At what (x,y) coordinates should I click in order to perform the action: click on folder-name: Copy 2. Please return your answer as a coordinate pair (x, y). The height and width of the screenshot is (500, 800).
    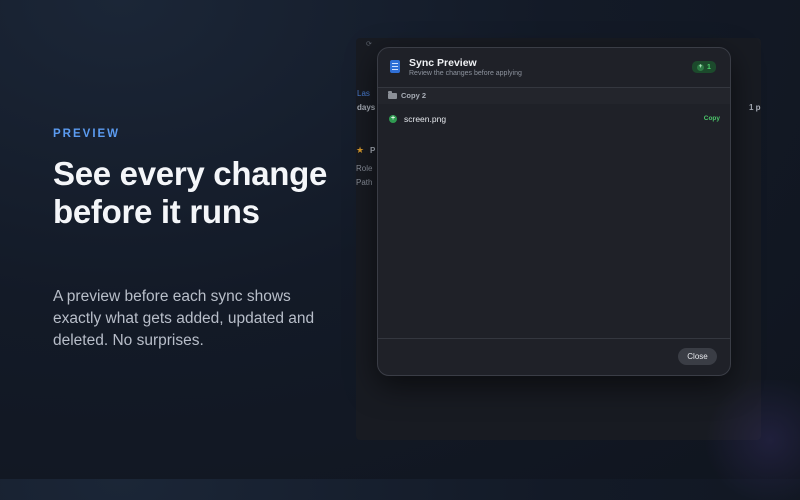
    Looking at the image, I should click on (414, 95).